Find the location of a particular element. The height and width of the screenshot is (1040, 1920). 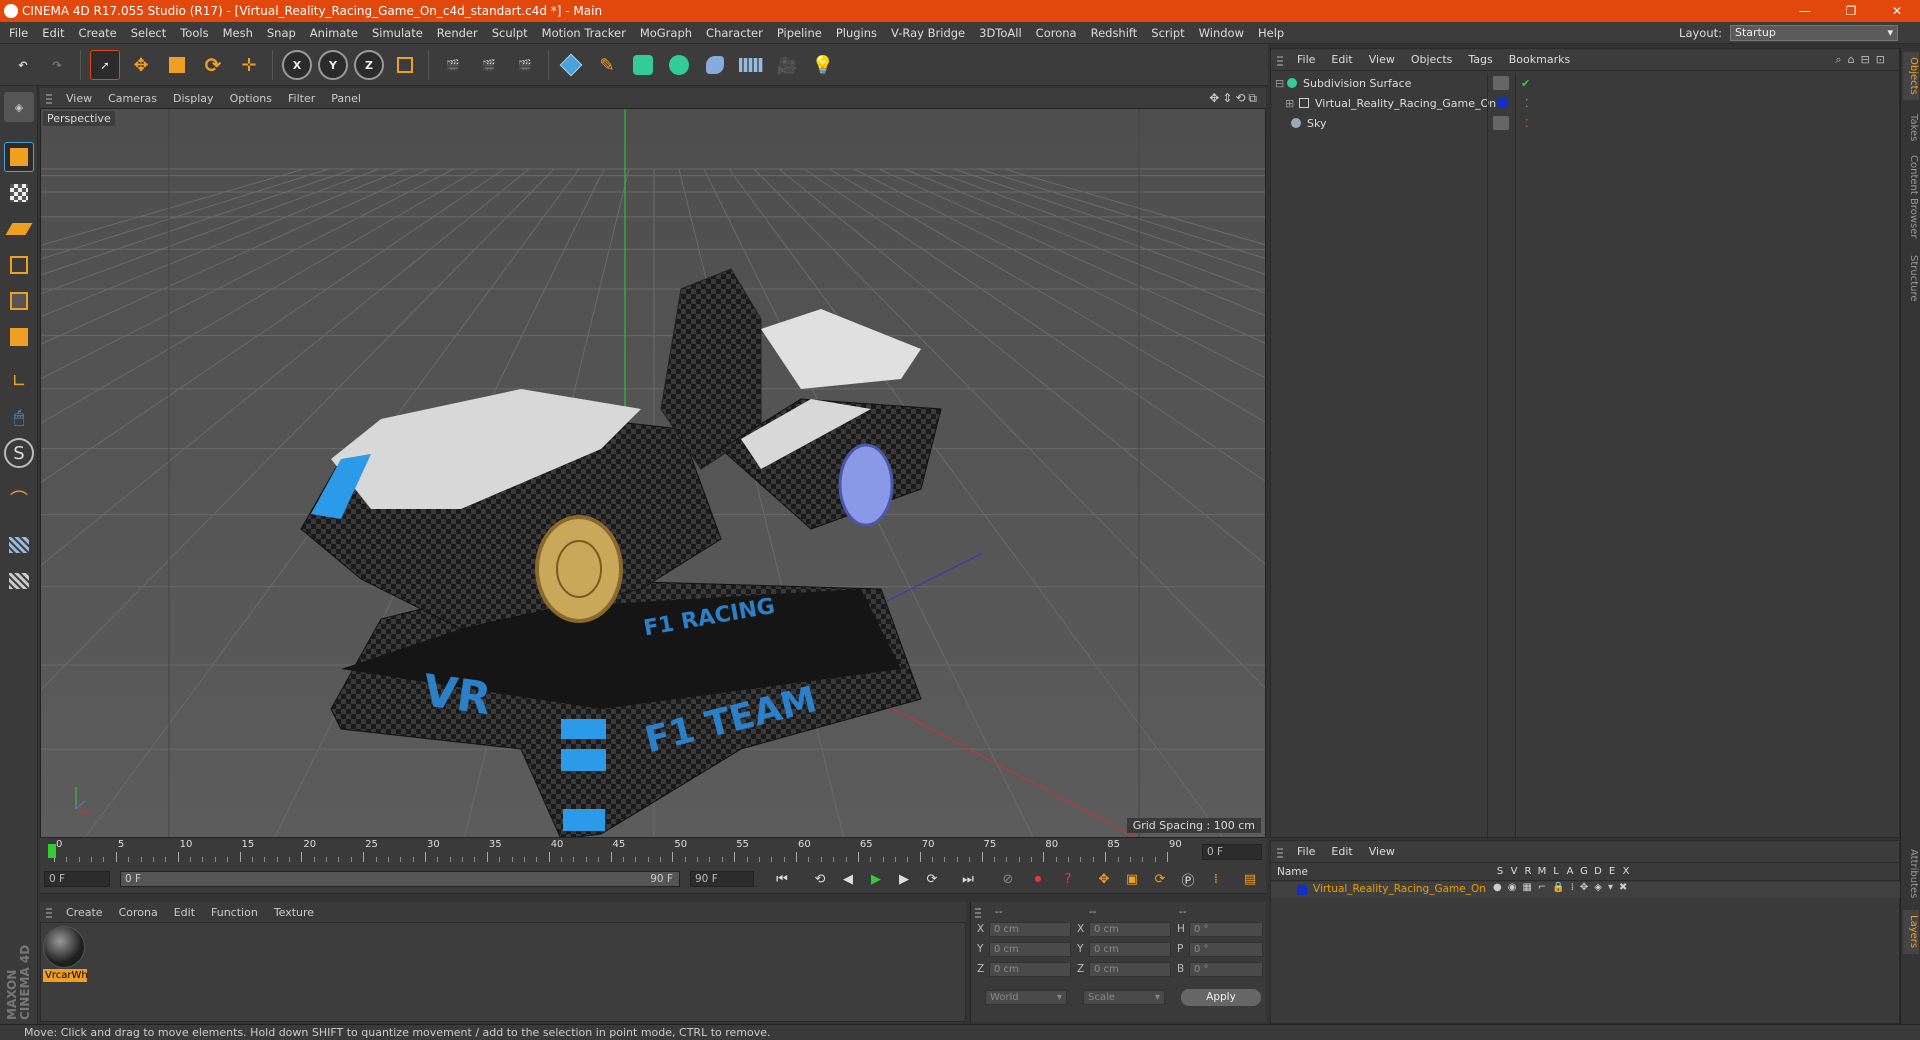

layer-name: Virtual_Reality_Racing_Game_On is located at coordinates (1399, 889).